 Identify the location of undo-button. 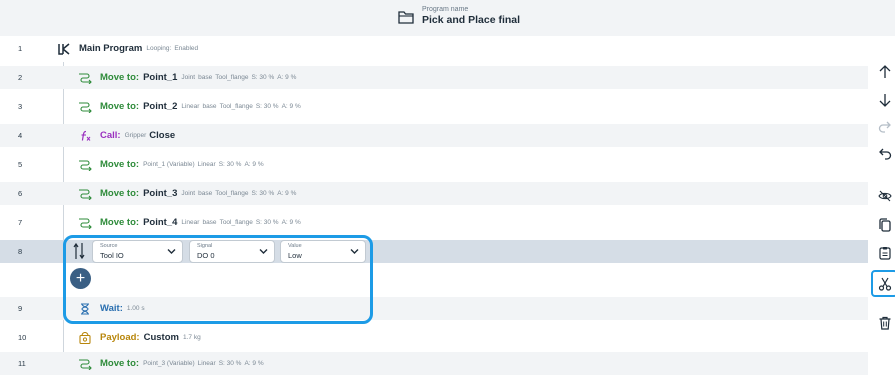
(884, 154).